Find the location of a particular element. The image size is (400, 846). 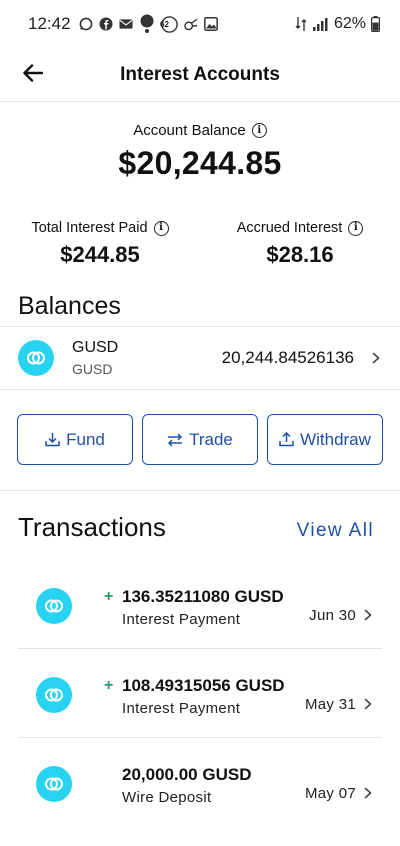

status-bar: 12:42 62 62% is located at coordinates (200, 24).